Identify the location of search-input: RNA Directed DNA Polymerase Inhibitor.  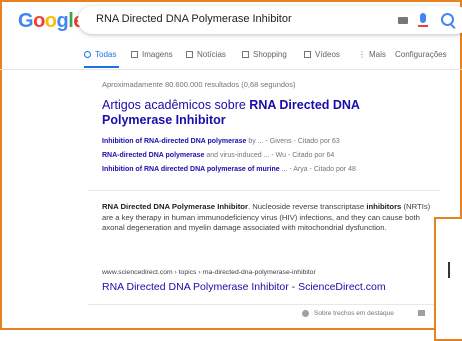
(270, 20).